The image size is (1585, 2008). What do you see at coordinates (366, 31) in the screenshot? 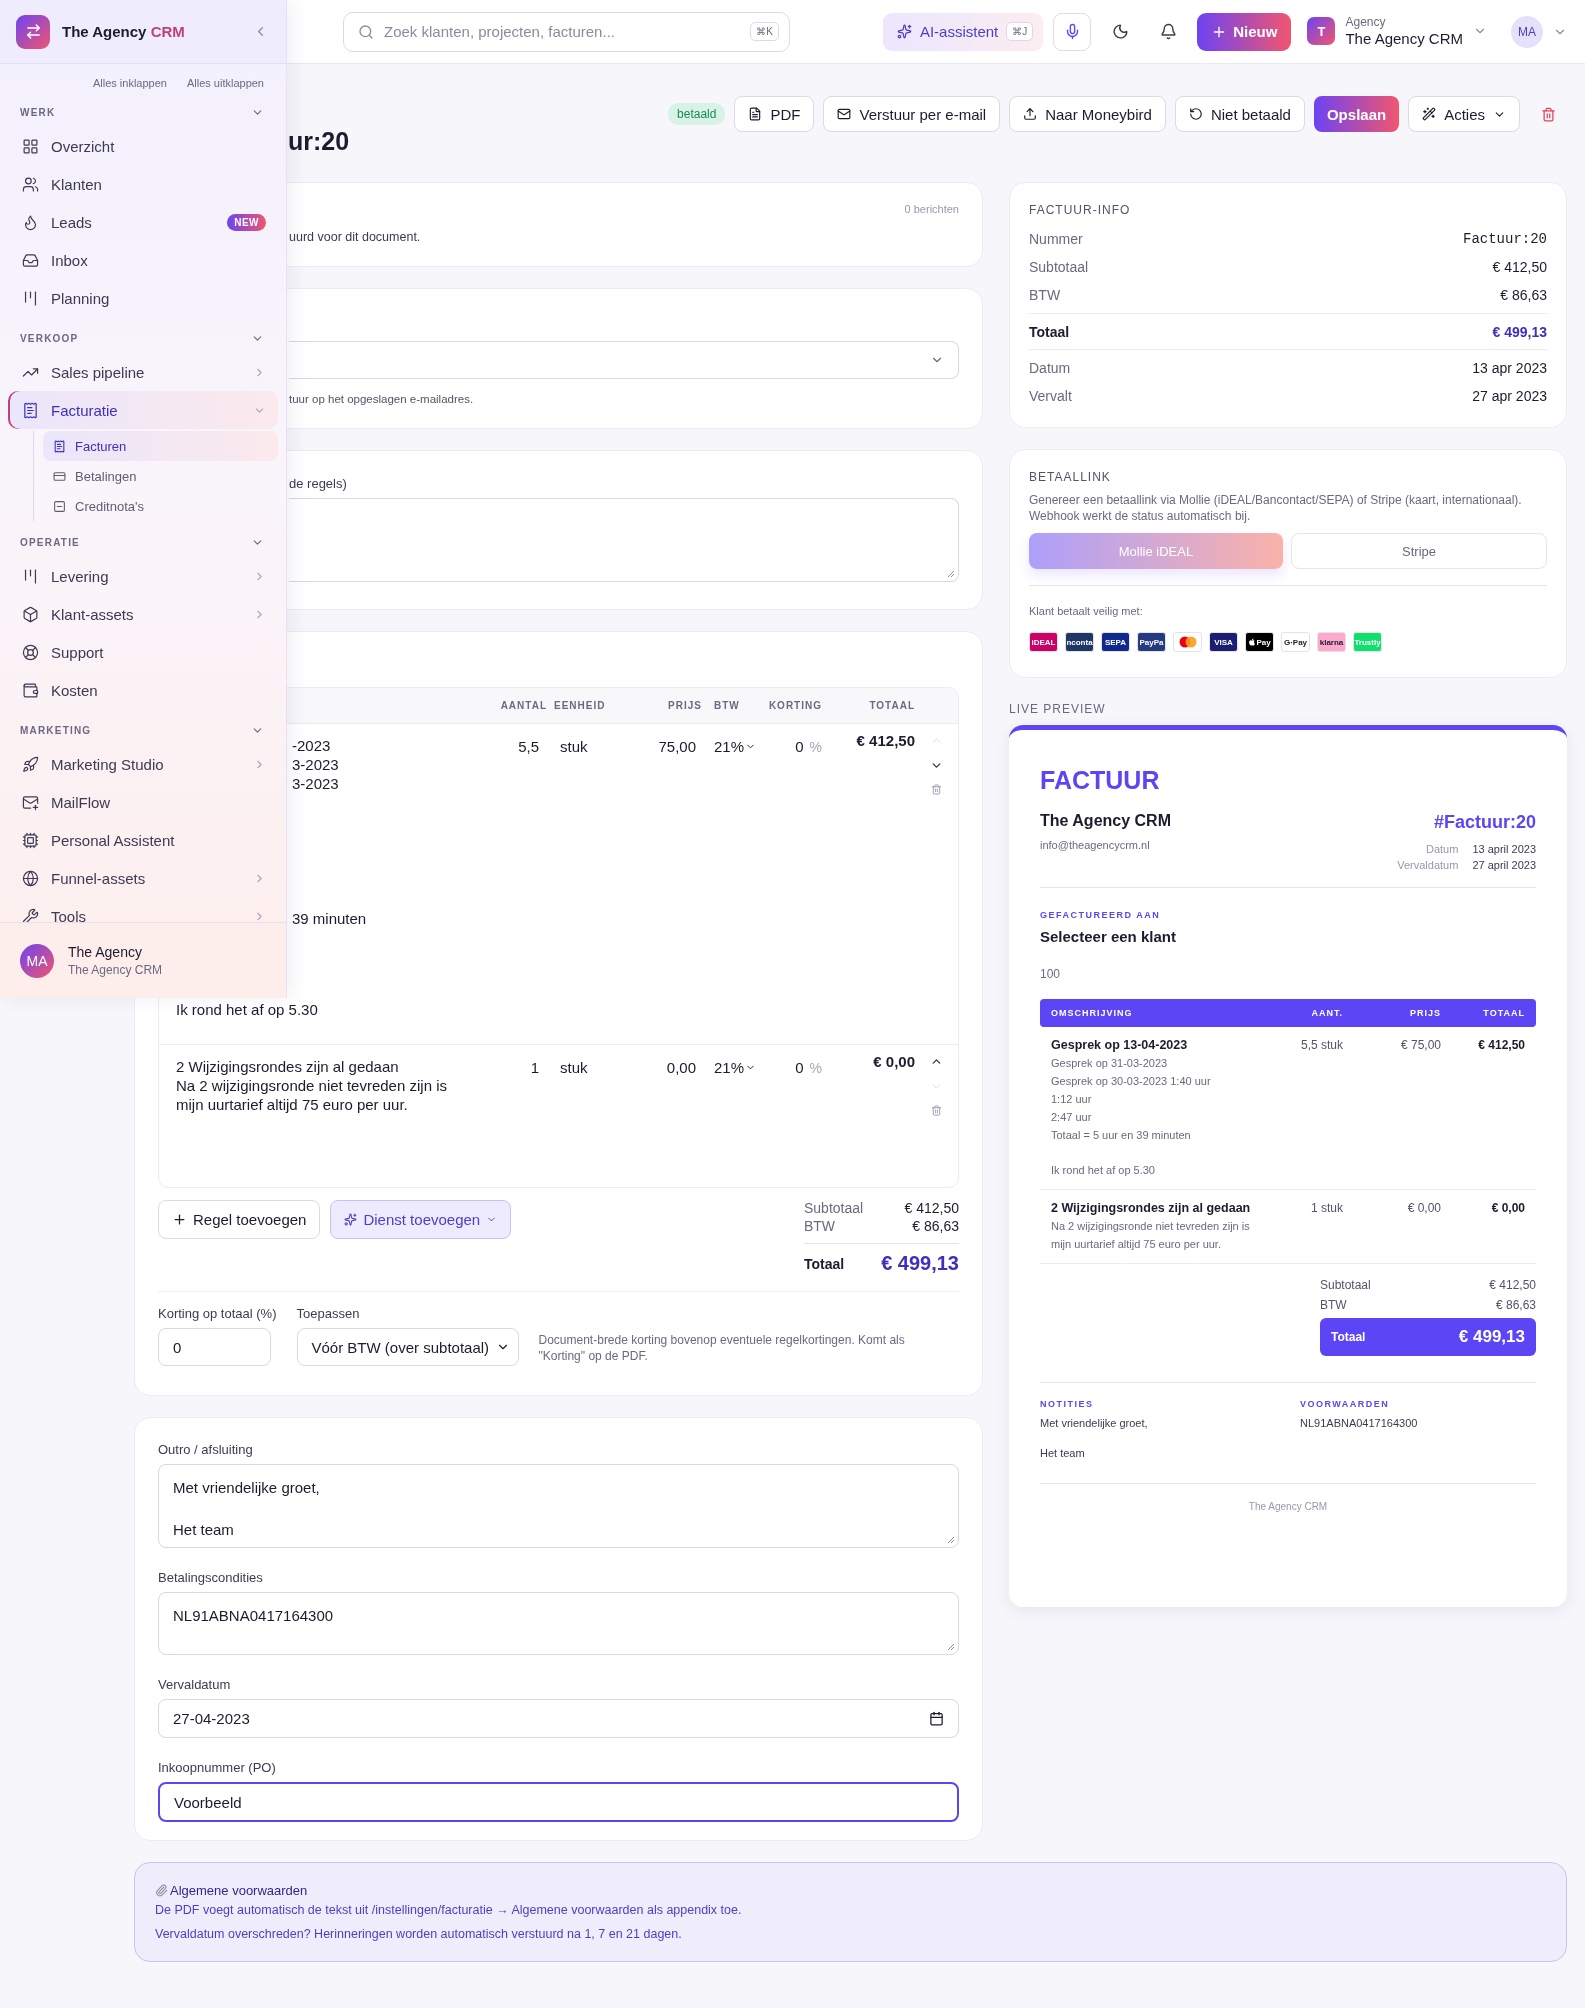
I see `search-icon` at bounding box center [366, 31].